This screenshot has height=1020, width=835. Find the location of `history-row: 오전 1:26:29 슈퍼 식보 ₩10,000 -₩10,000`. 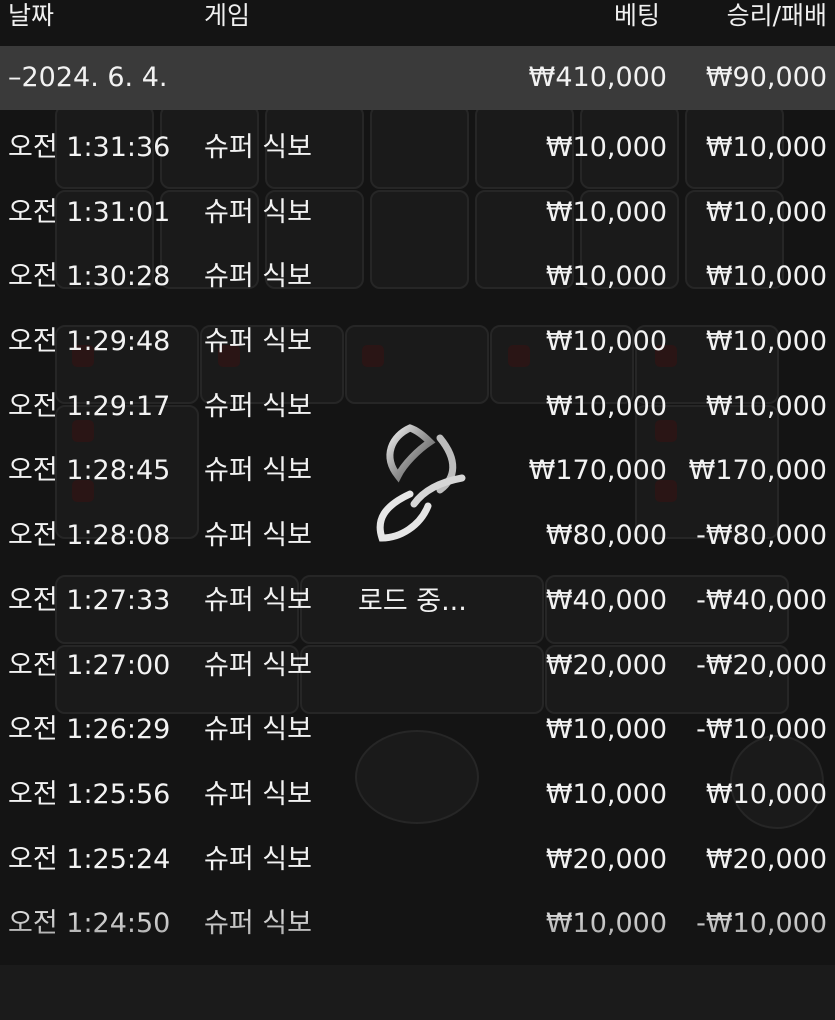

history-row: 오전 1:26:29 슈퍼 식보 ₩10,000 -₩10,000 is located at coordinates (417, 732).